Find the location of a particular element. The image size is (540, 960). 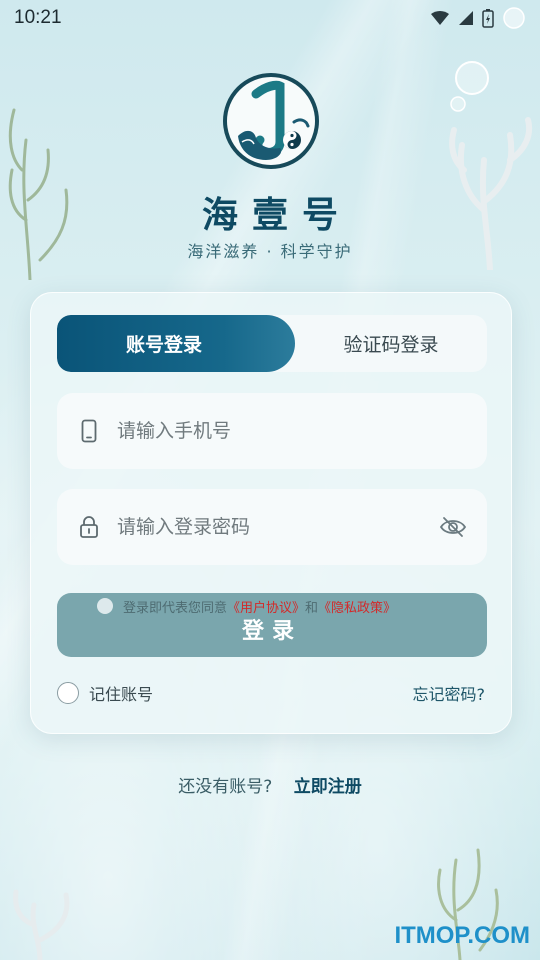

signal-icon is located at coordinates (466, 18).